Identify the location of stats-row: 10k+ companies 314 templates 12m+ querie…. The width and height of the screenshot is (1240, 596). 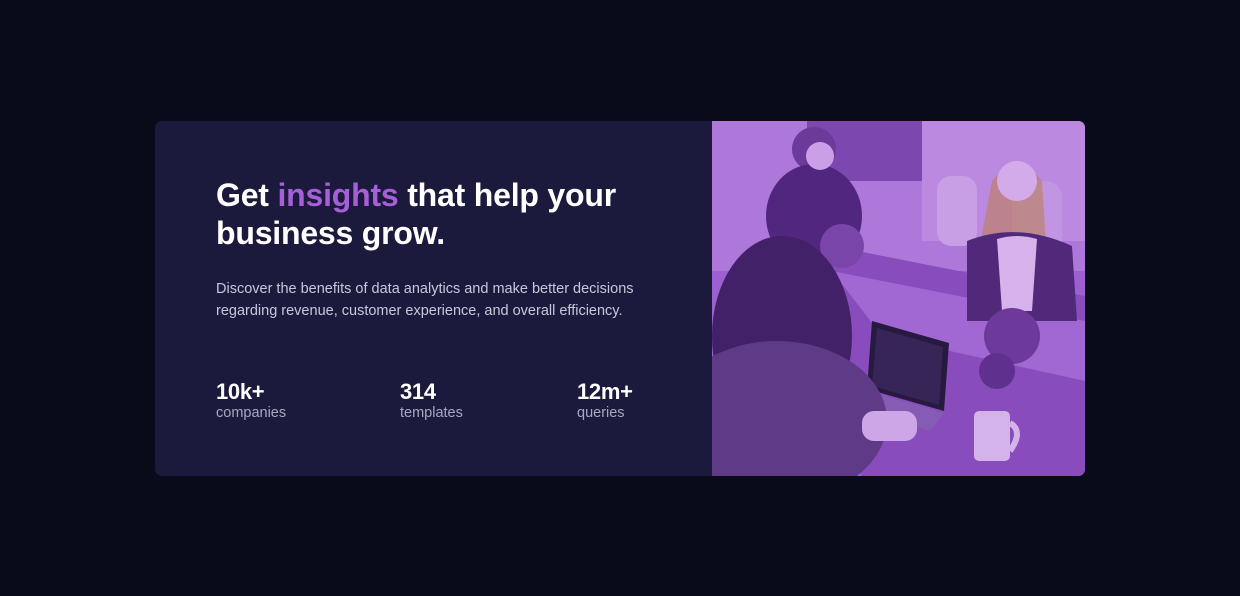
(436, 402).